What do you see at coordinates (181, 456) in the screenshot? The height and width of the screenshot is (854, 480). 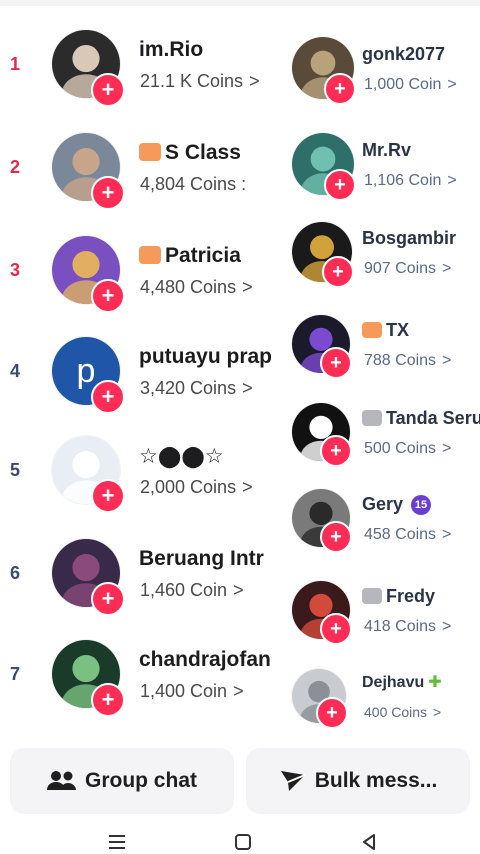 I see `left-user-name-text: ☆⬤⬤☆` at bounding box center [181, 456].